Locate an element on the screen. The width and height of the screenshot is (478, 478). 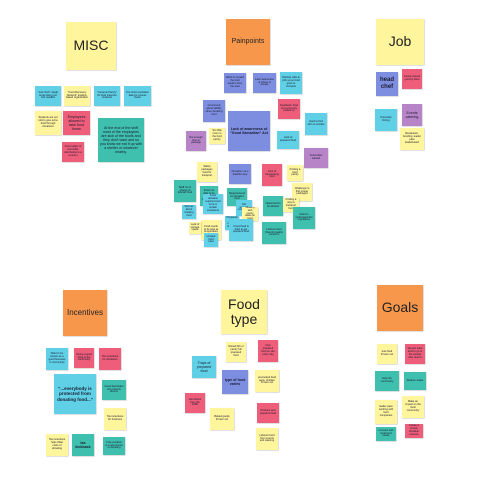
food-note-9: Leftover food from events and catering is located at coordinates (267, 439).